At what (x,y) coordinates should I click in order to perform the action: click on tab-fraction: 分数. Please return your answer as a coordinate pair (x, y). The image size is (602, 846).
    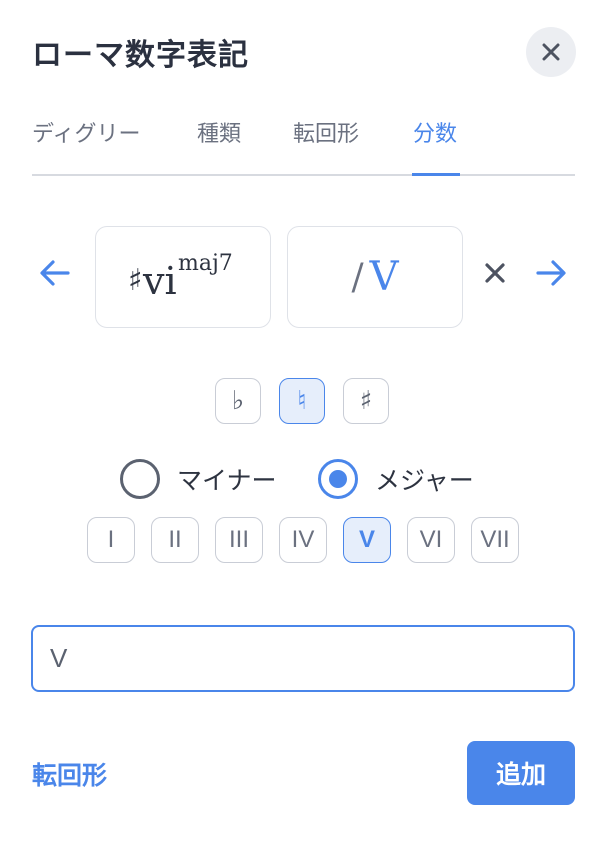
    Looking at the image, I should click on (435, 132).